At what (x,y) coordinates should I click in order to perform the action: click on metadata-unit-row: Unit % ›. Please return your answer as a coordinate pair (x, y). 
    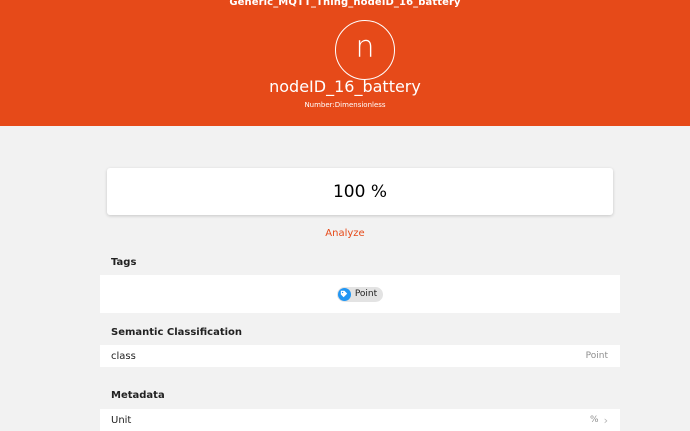
    Looking at the image, I should click on (360, 420).